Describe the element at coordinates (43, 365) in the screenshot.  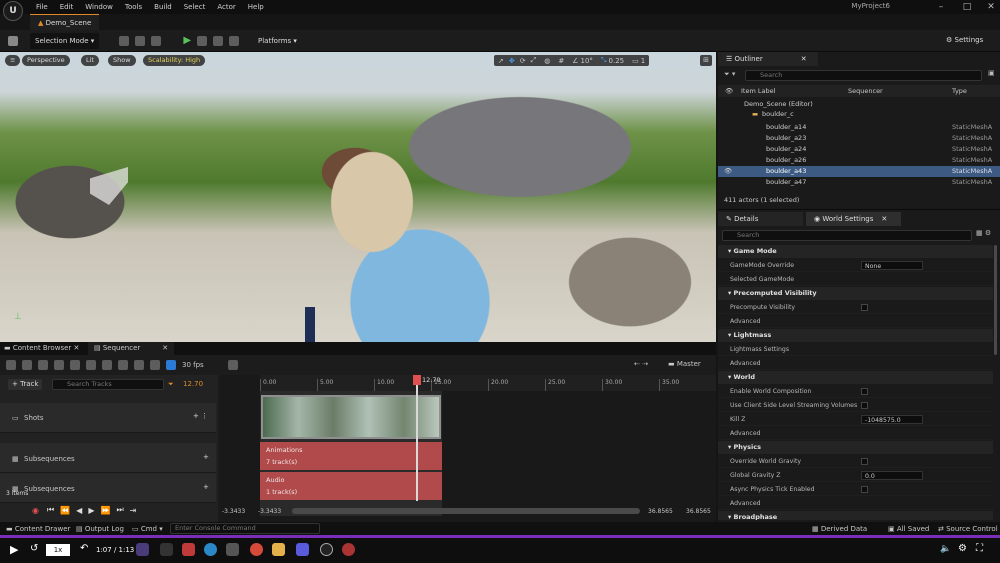
I see `search-icon` at that location.